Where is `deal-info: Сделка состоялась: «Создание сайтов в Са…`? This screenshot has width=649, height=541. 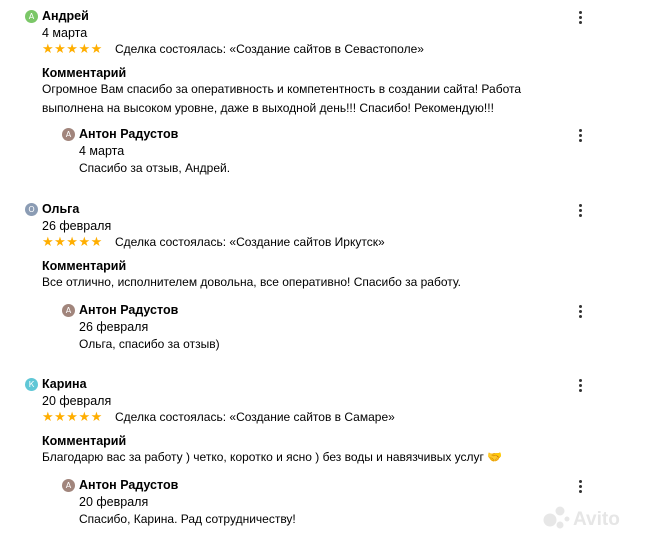 deal-info: Сделка состоялась: «Создание сайтов в Са… is located at coordinates (255, 417).